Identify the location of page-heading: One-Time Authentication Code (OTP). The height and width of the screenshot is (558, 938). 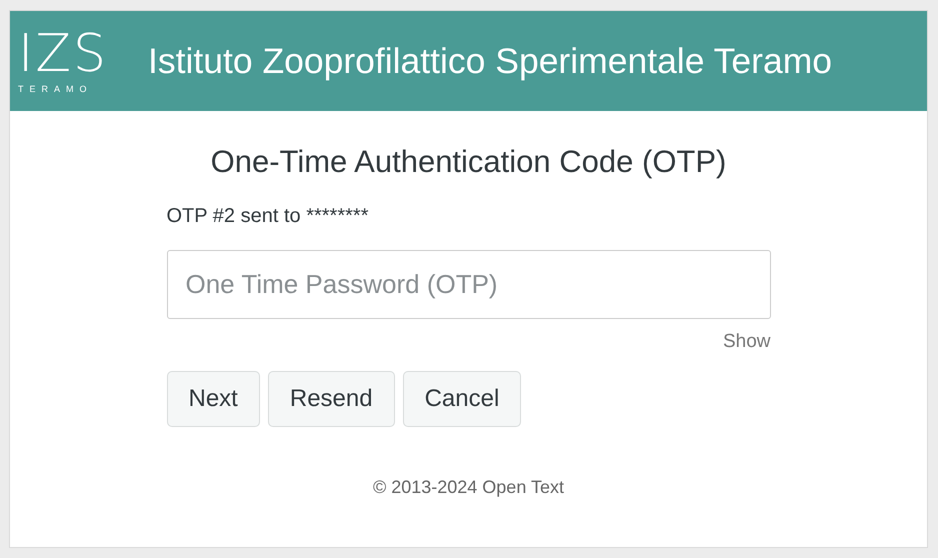
(469, 162).